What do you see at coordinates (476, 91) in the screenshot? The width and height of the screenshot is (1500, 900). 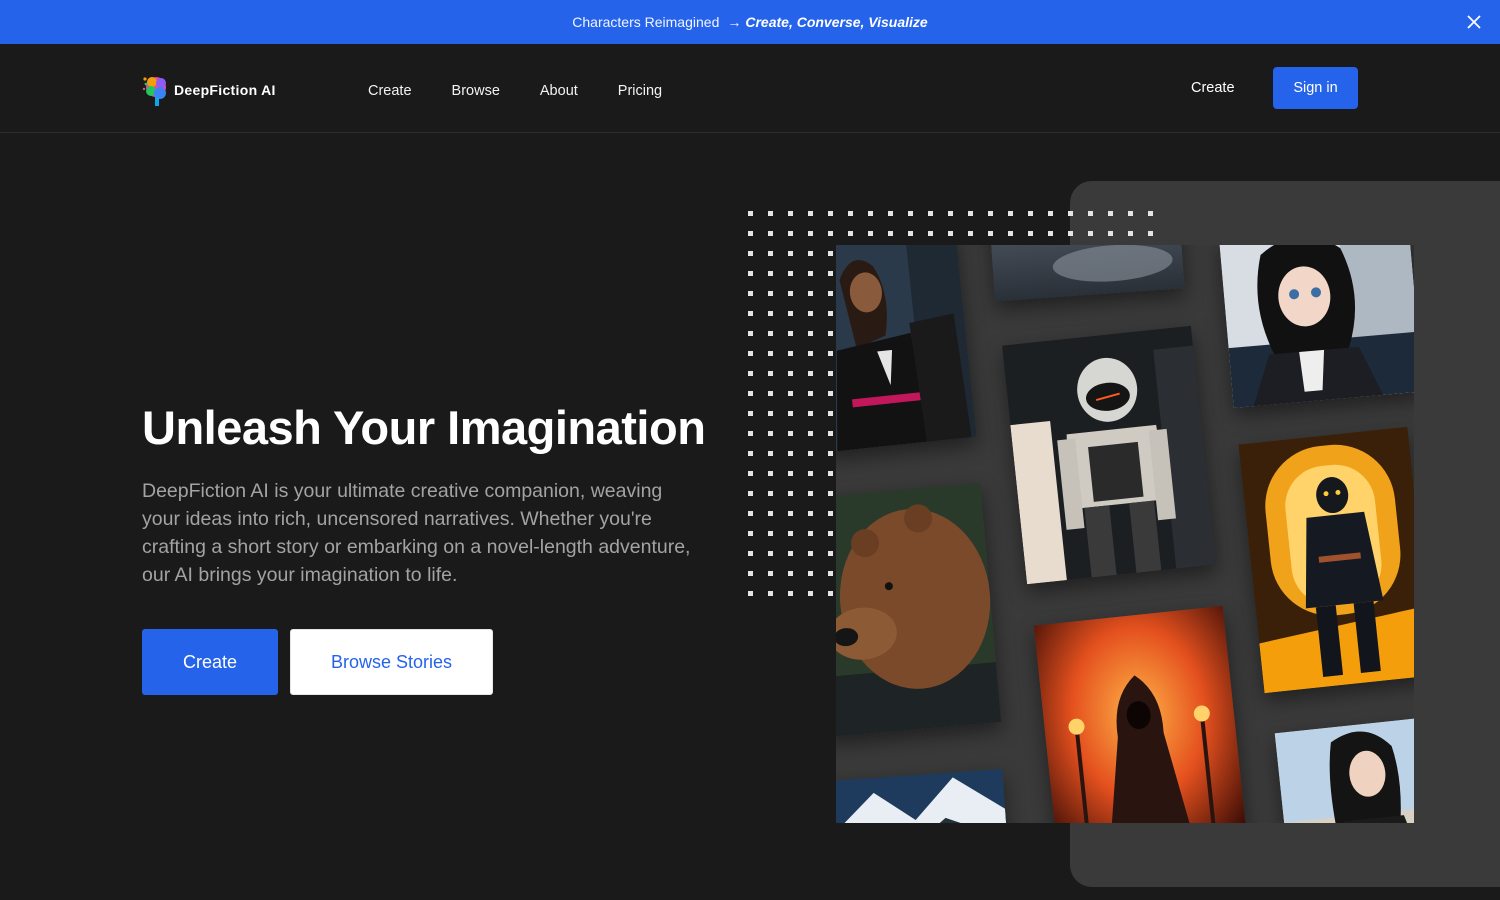 I see `nav-link-browse: Browse` at bounding box center [476, 91].